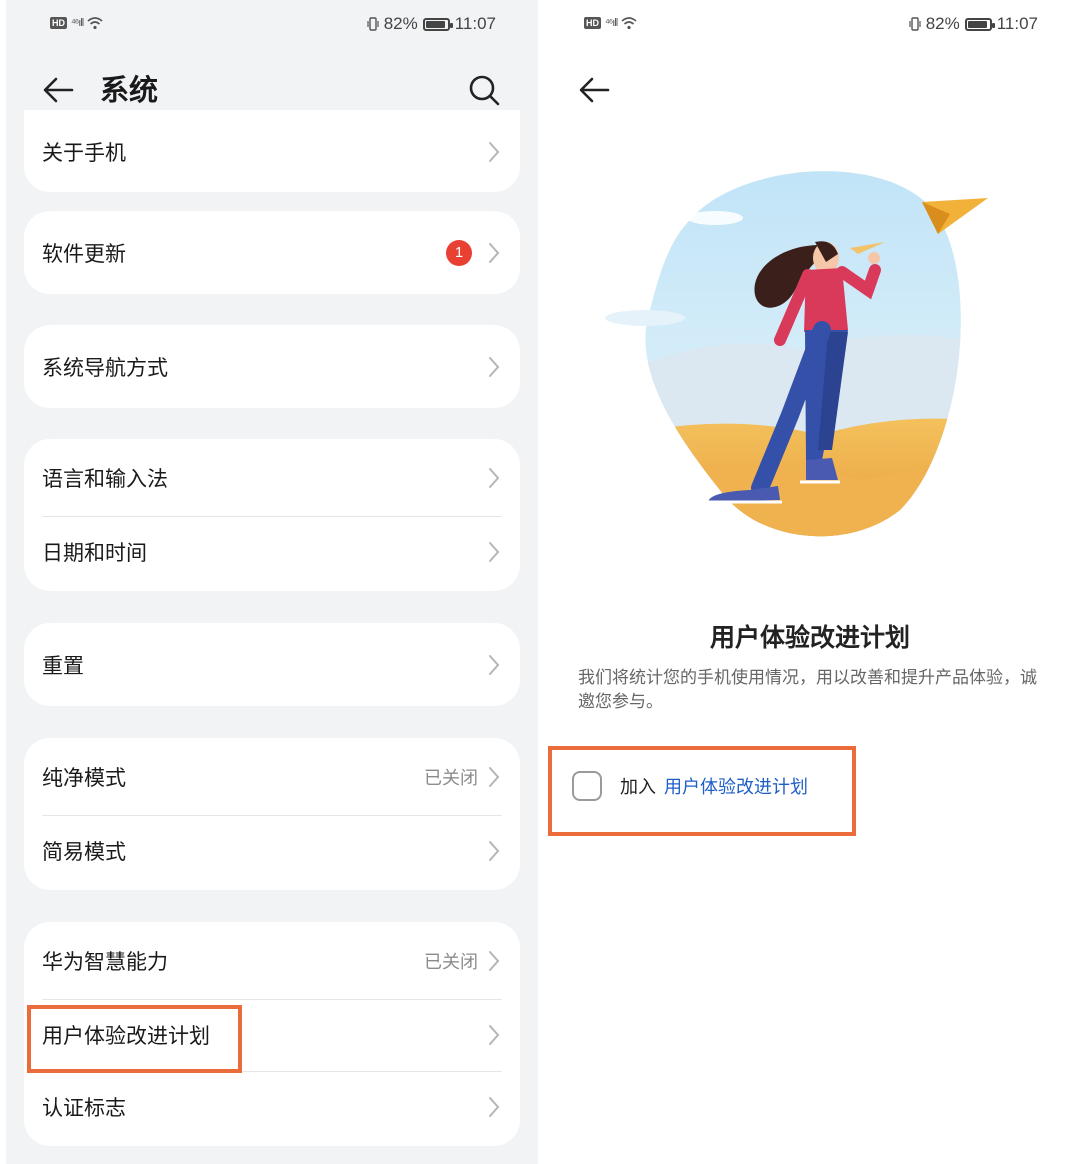  Describe the element at coordinates (126, 1036) in the screenshot. I see `settings-item-label: 用户体验改进计划` at that location.